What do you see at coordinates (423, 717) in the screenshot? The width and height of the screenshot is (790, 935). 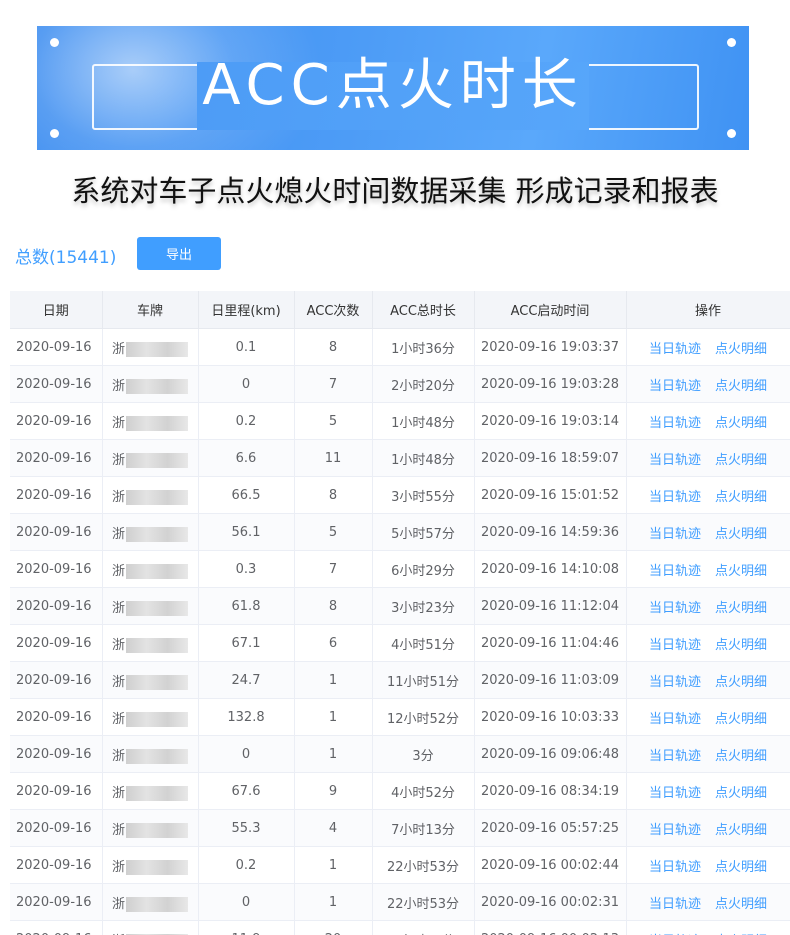 I see `cell-acc-duration: 12小时52分` at bounding box center [423, 717].